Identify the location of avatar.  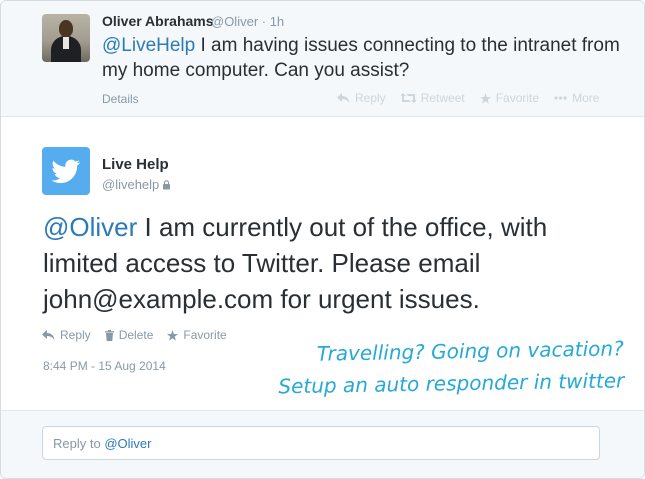
(66, 38).